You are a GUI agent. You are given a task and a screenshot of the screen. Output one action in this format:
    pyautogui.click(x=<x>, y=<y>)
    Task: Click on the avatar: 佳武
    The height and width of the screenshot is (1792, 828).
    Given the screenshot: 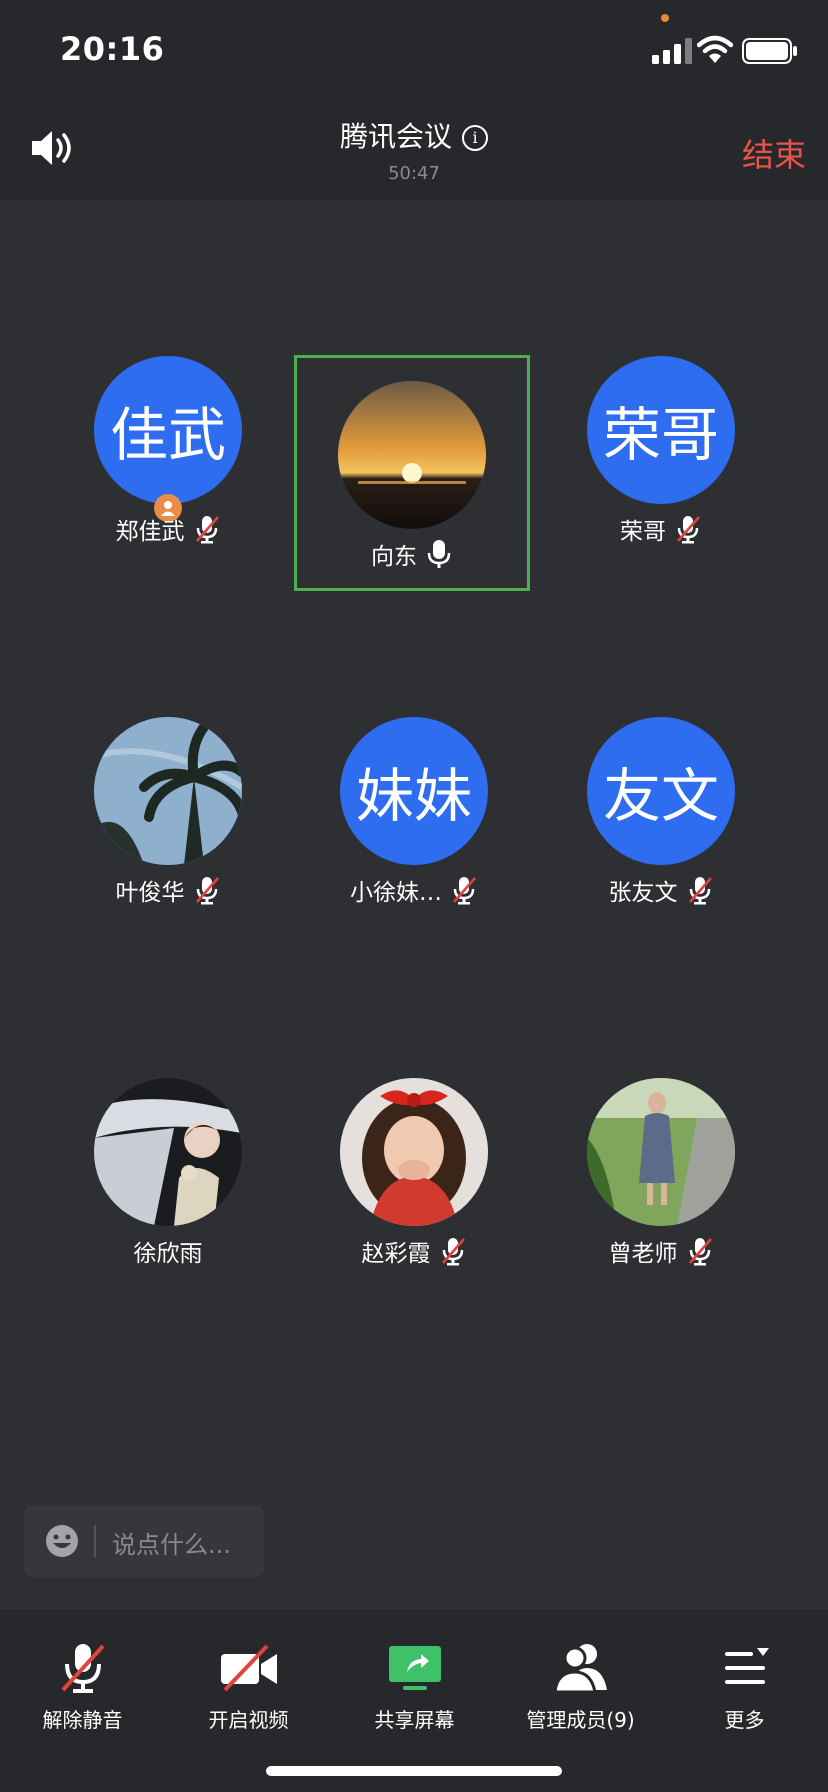 What is the action you would take?
    pyautogui.click(x=168, y=430)
    